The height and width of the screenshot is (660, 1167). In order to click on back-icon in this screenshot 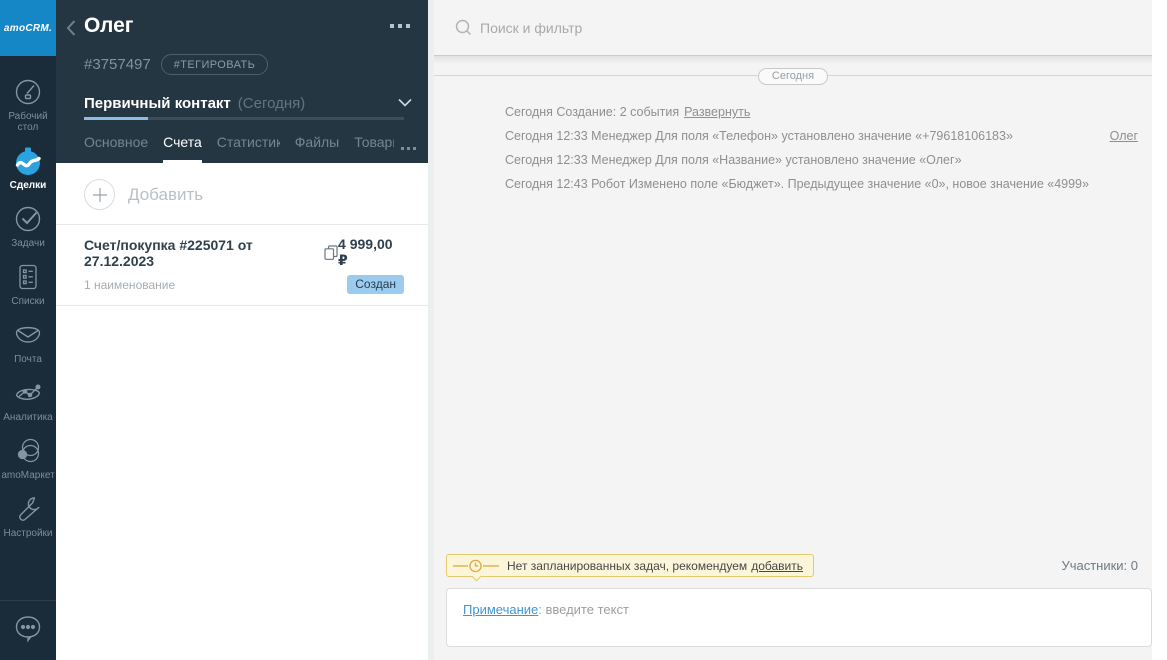, I will do `click(71, 30)`.